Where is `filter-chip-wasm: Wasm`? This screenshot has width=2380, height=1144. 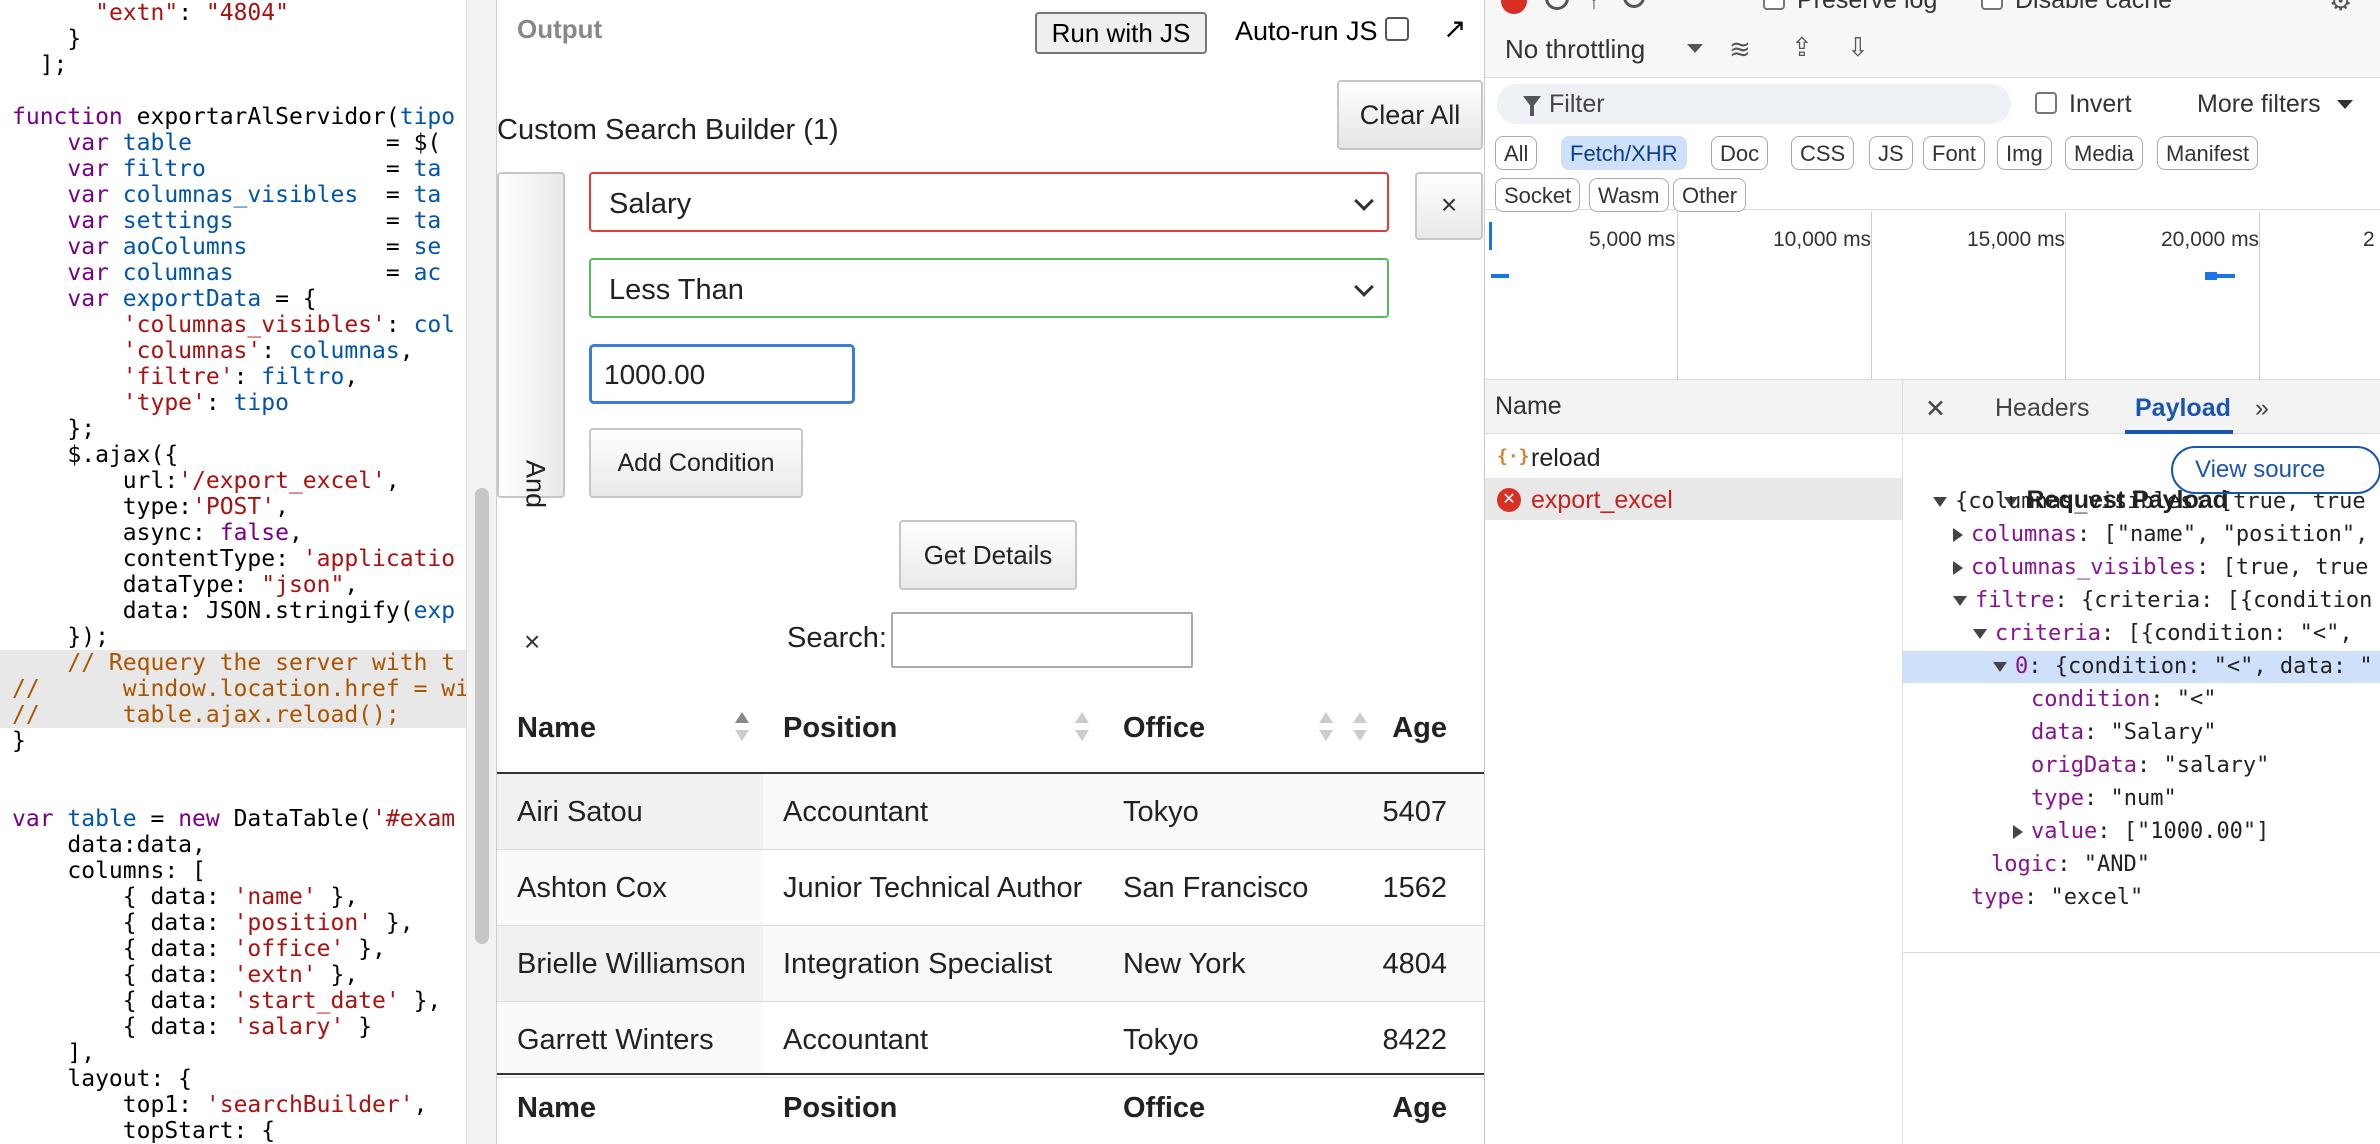 filter-chip-wasm: Wasm is located at coordinates (1629, 195).